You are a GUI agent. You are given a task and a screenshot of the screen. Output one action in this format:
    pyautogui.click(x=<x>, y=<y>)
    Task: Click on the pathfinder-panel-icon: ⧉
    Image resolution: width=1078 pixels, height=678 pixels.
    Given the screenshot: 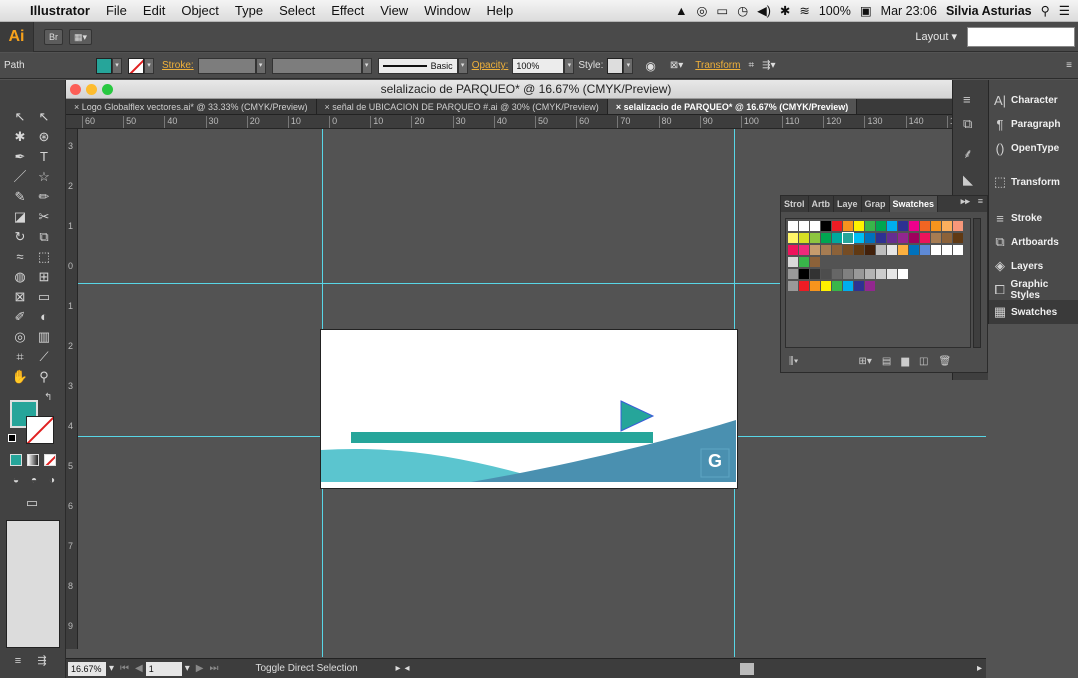 What is the action you would take?
    pyautogui.click(x=967, y=124)
    